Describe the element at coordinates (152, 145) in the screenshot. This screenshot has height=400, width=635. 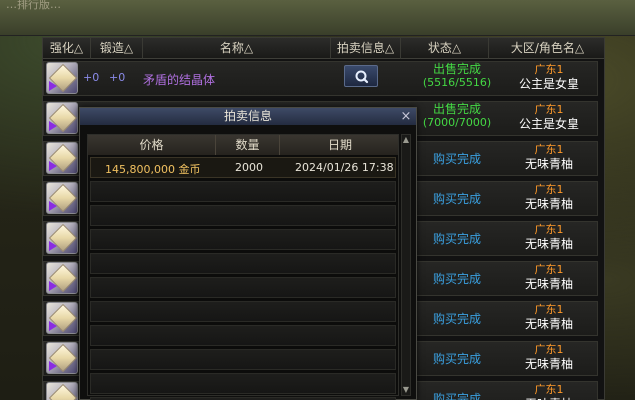
I see `popup-col-price: 价格` at that location.